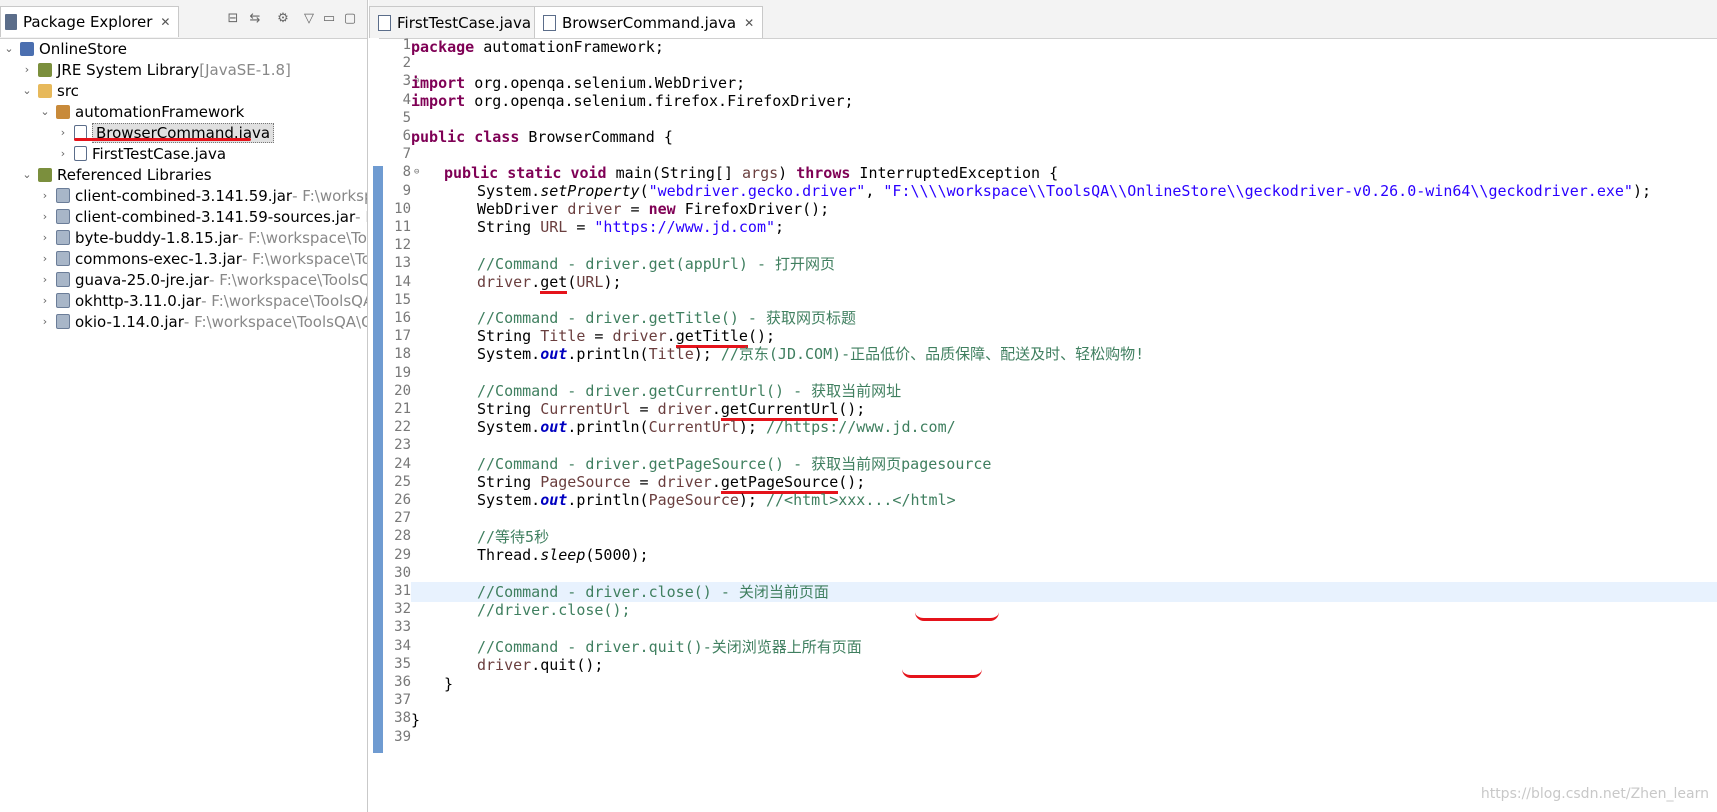 The height and width of the screenshot is (812, 1717). What do you see at coordinates (402, 609) in the screenshot?
I see `line-number: 32` at bounding box center [402, 609].